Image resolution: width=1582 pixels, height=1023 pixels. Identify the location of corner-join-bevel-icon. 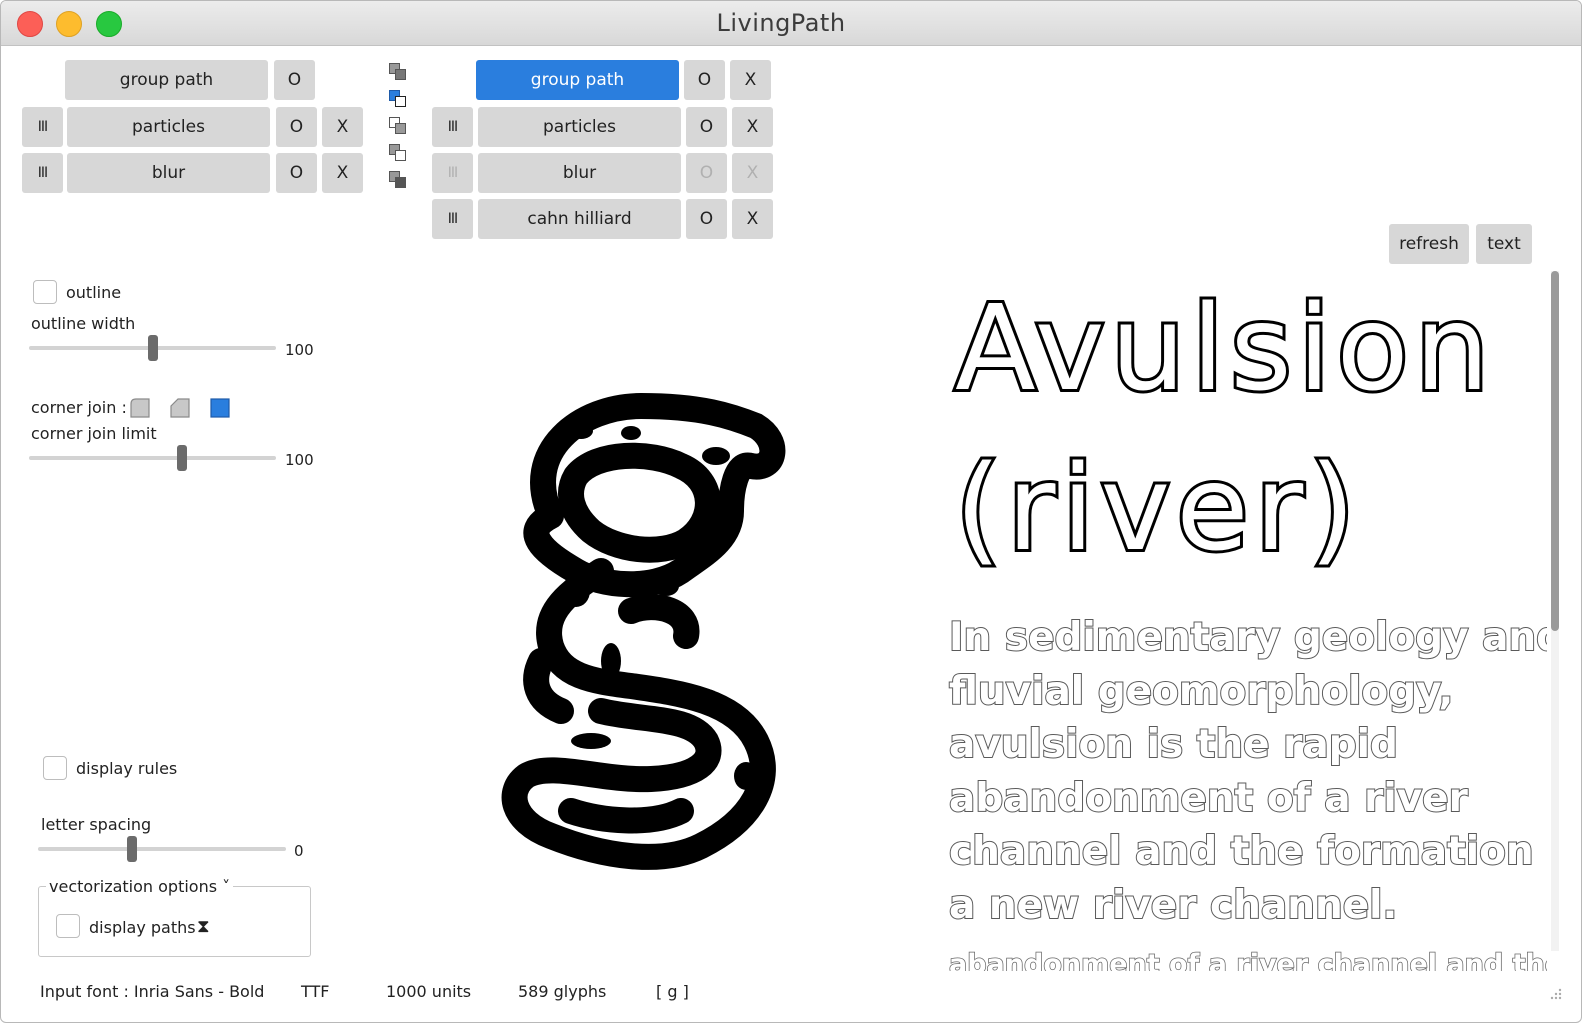
(180, 408).